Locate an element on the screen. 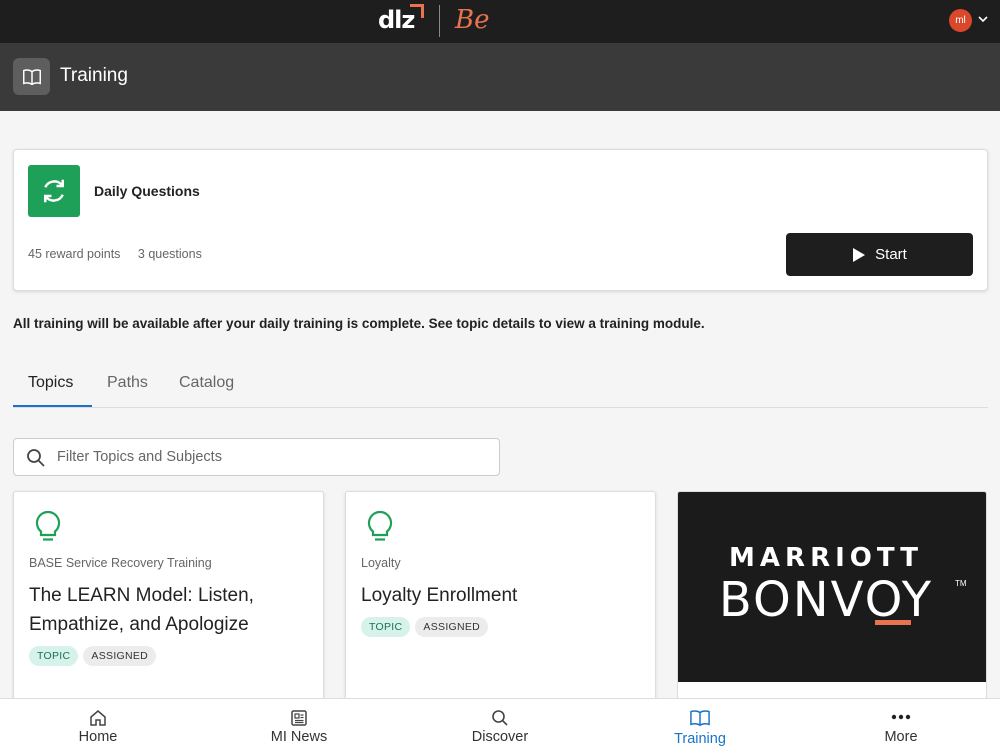  nav-discover-label: Discover is located at coordinates (500, 737).